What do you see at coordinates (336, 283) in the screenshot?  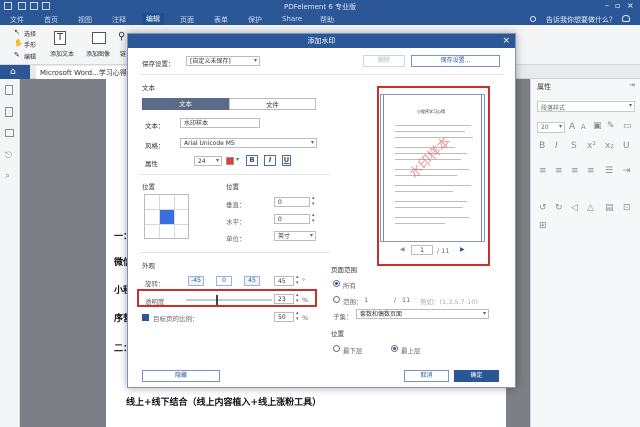 I see `all-pages-radio` at bounding box center [336, 283].